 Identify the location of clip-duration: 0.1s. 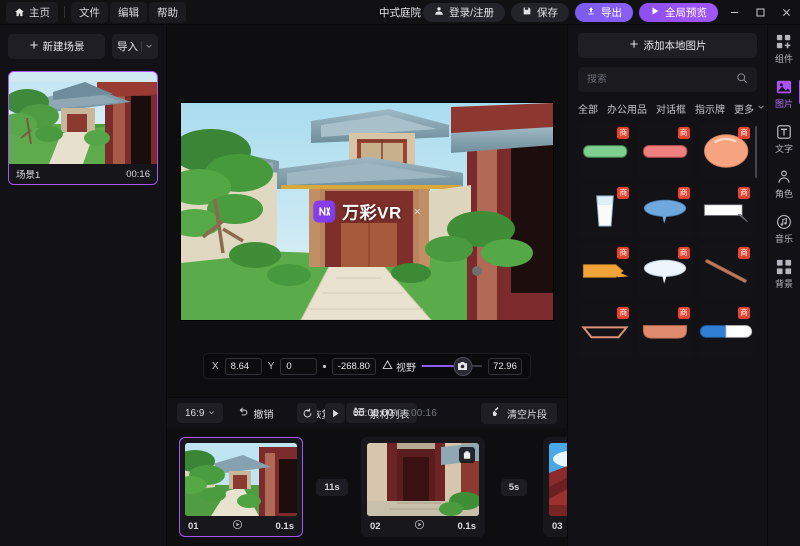
(284, 526).